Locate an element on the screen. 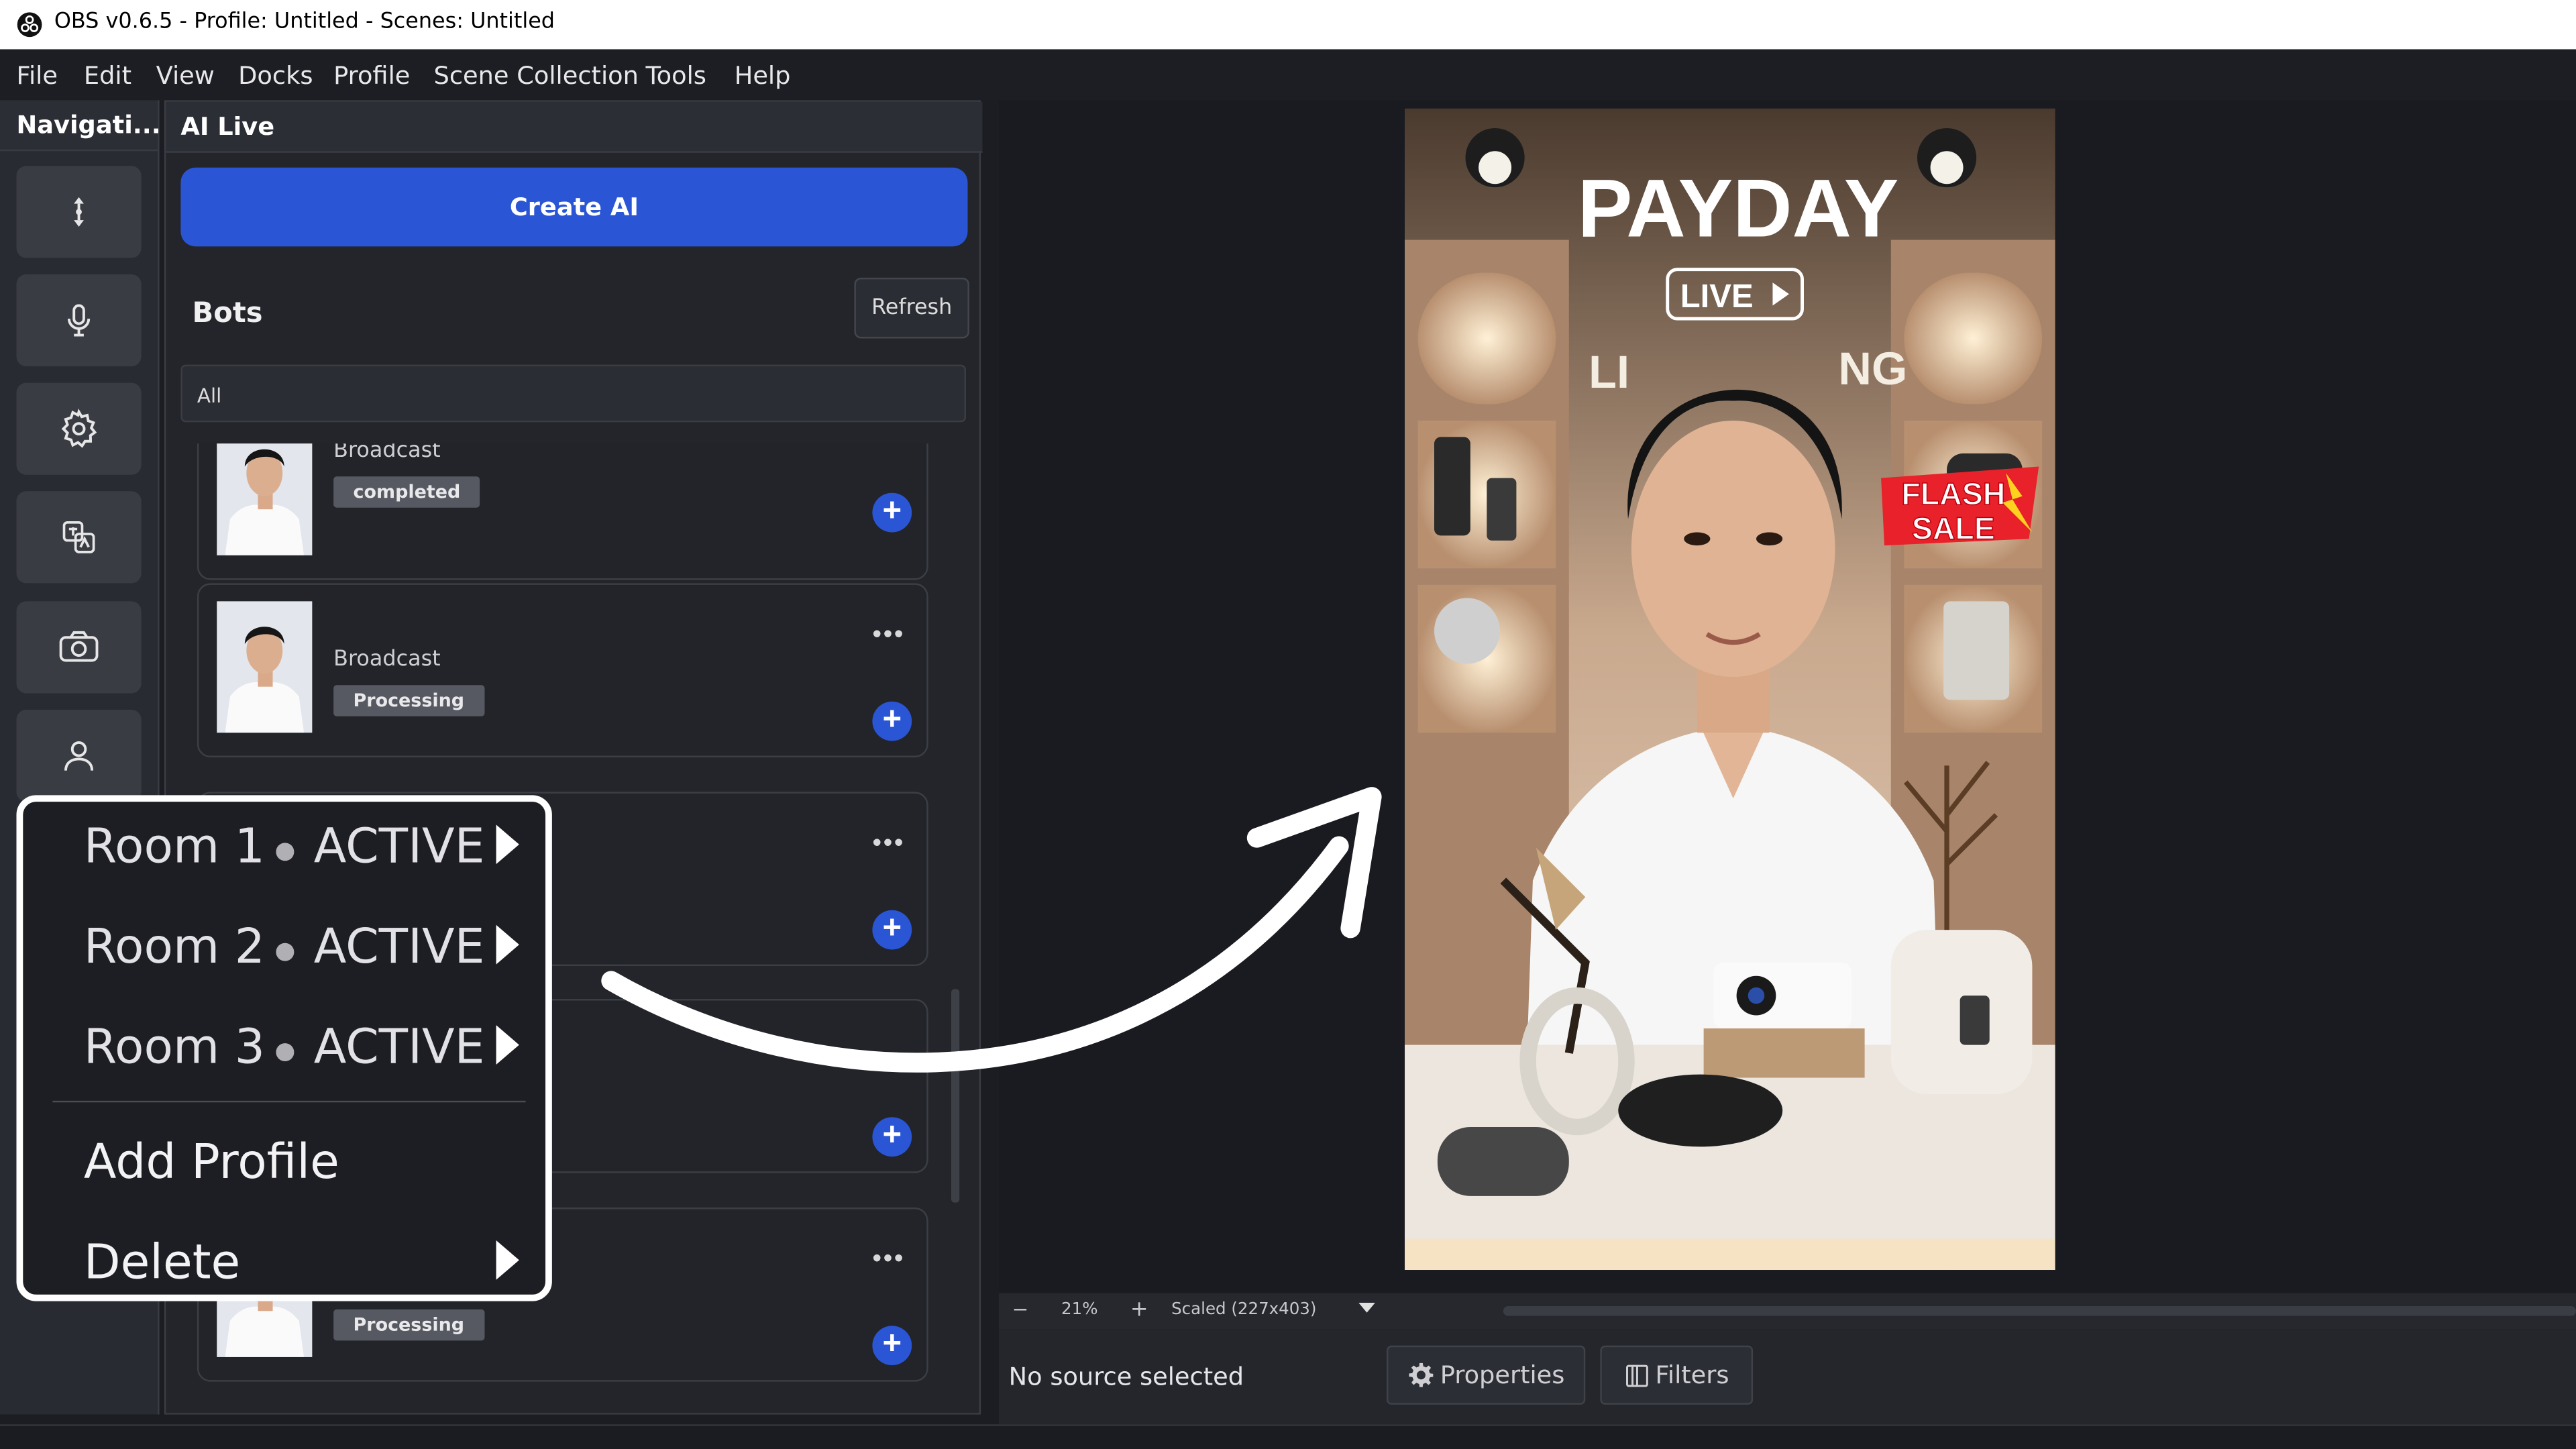 The height and width of the screenshot is (1449, 2576). nav-settings-button is located at coordinates (79, 428).